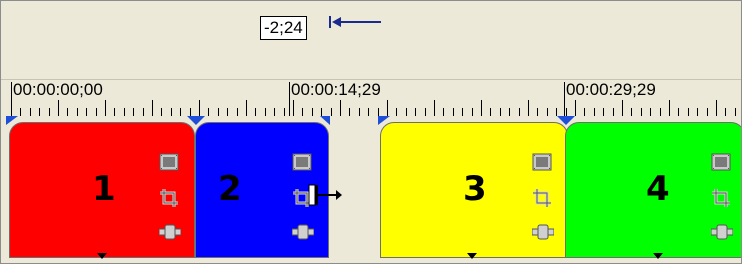 This screenshot has height=264, width=742. I want to click on clip-number: 1, so click(104, 189).